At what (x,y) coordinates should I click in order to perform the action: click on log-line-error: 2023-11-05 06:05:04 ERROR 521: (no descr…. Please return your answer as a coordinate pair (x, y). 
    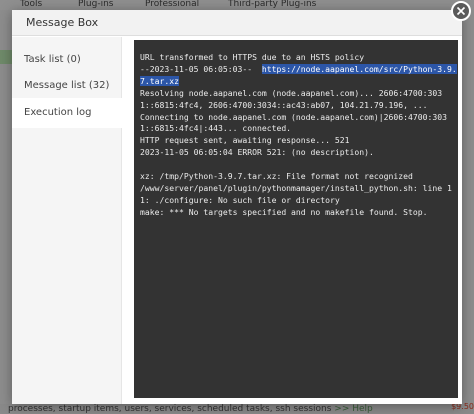
    Looking at the image, I should click on (257, 152).